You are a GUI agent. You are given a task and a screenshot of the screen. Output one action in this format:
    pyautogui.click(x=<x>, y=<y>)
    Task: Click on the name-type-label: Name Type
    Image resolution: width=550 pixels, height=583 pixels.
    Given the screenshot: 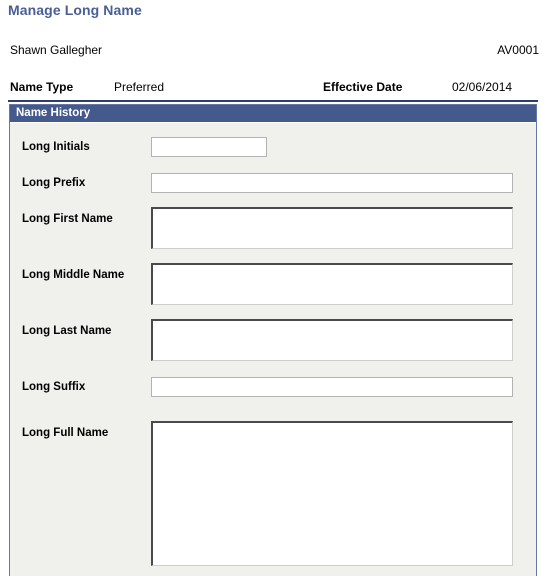 What is the action you would take?
    pyautogui.click(x=42, y=87)
    